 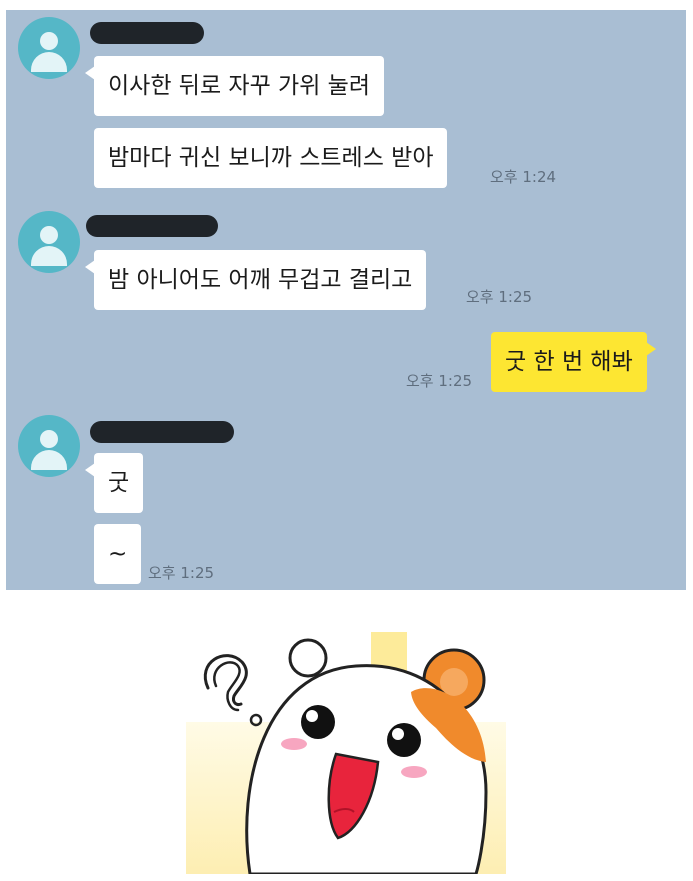 What do you see at coordinates (523, 177) in the screenshot?
I see `message-time: 오후 1:24` at bounding box center [523, 177].